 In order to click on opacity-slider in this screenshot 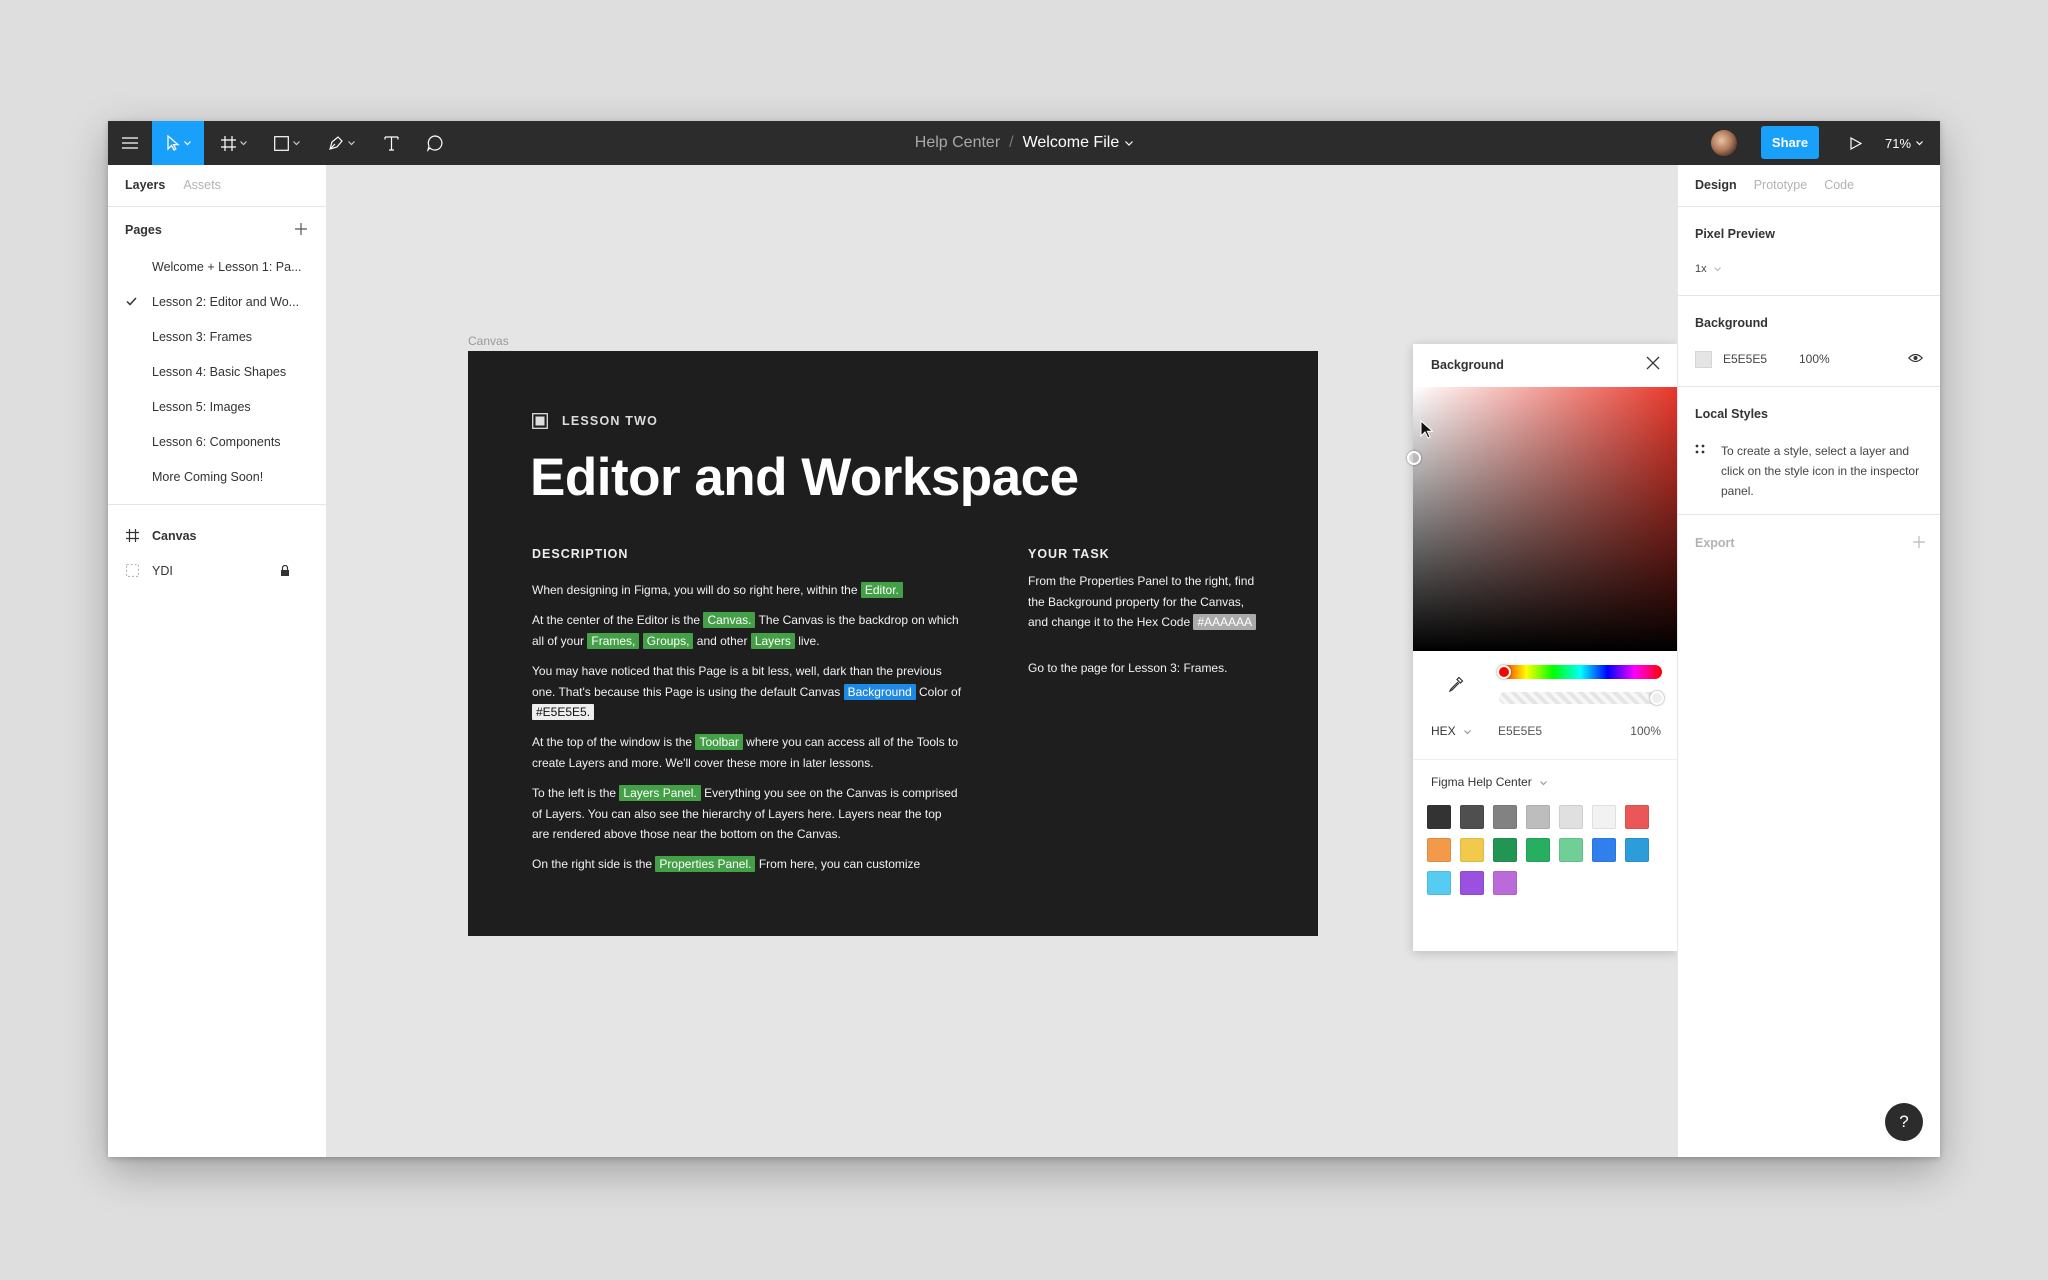, I will do `click(1581, 698)`.